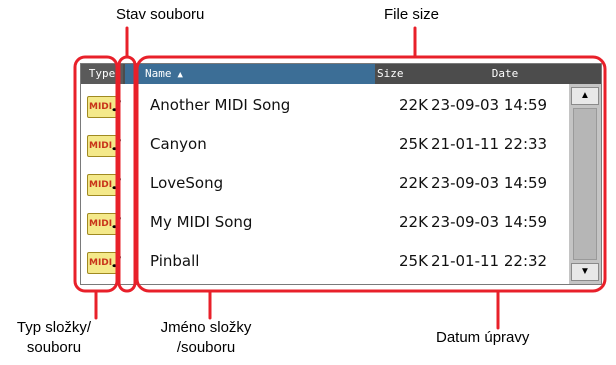 The height and width of the screenshot is (365, 616). I want to click on file-row: MIDI ♪ Pinball 25K 21-01-11 22:32, so click(324, 261).